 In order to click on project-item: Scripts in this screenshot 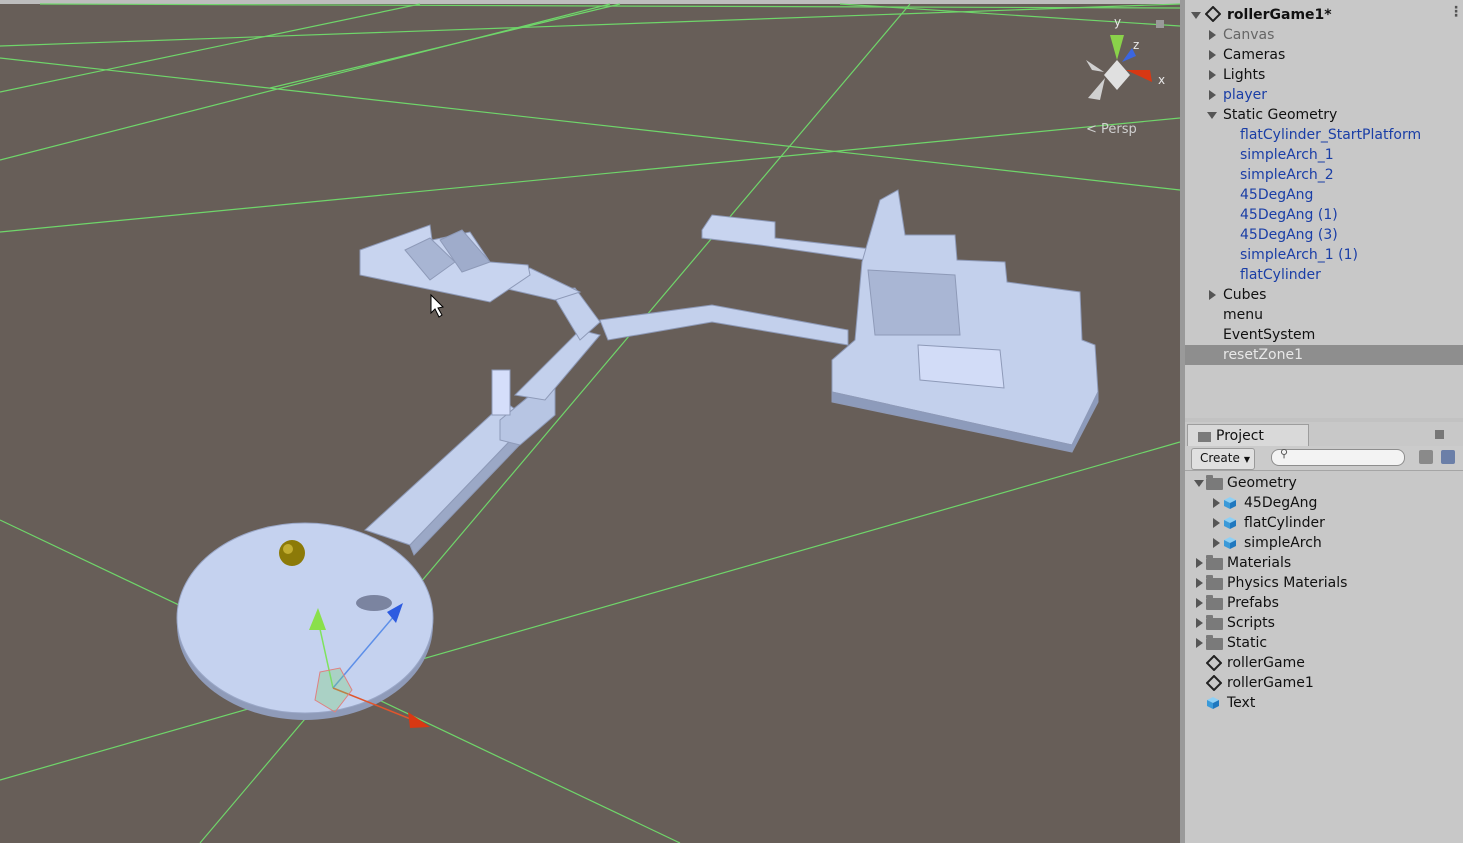, I will do `click(1324, 623)`.